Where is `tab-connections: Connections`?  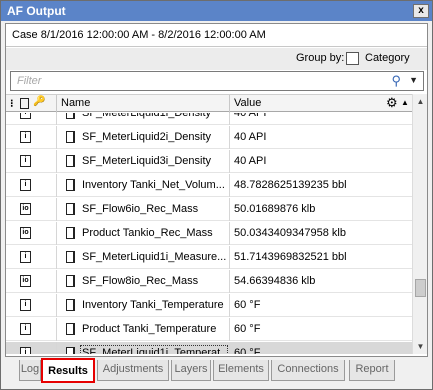 tab-connections: Connections is located at coordinates (308, 370).